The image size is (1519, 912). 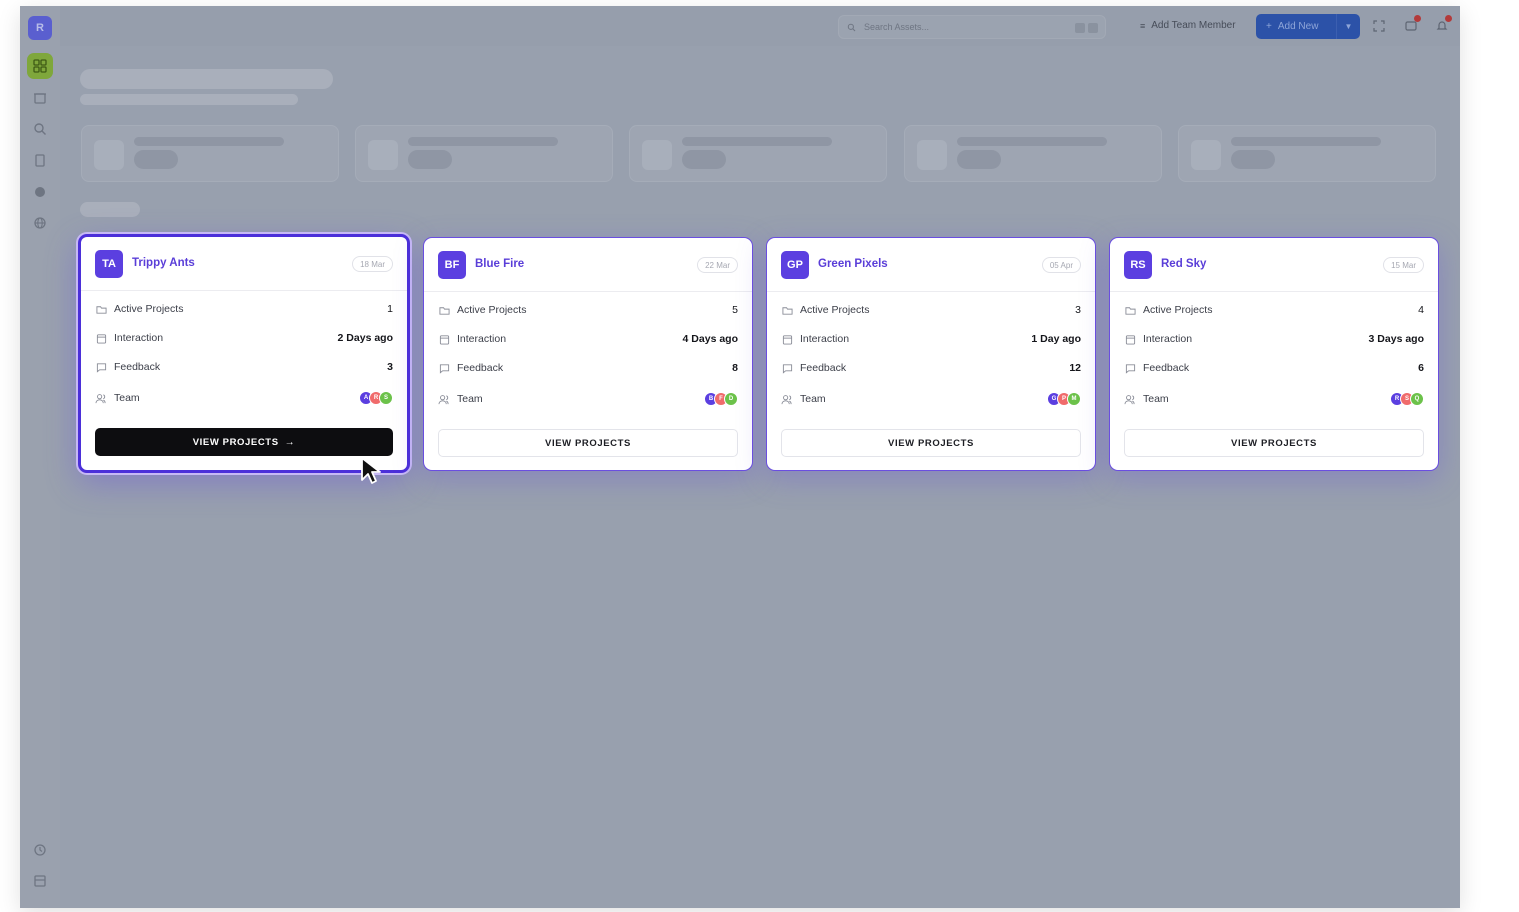 What do you see at coordinates (1298, 26) in the screenshot?
I see `add-new-label: Add New` at bounding box center [1298, 26].